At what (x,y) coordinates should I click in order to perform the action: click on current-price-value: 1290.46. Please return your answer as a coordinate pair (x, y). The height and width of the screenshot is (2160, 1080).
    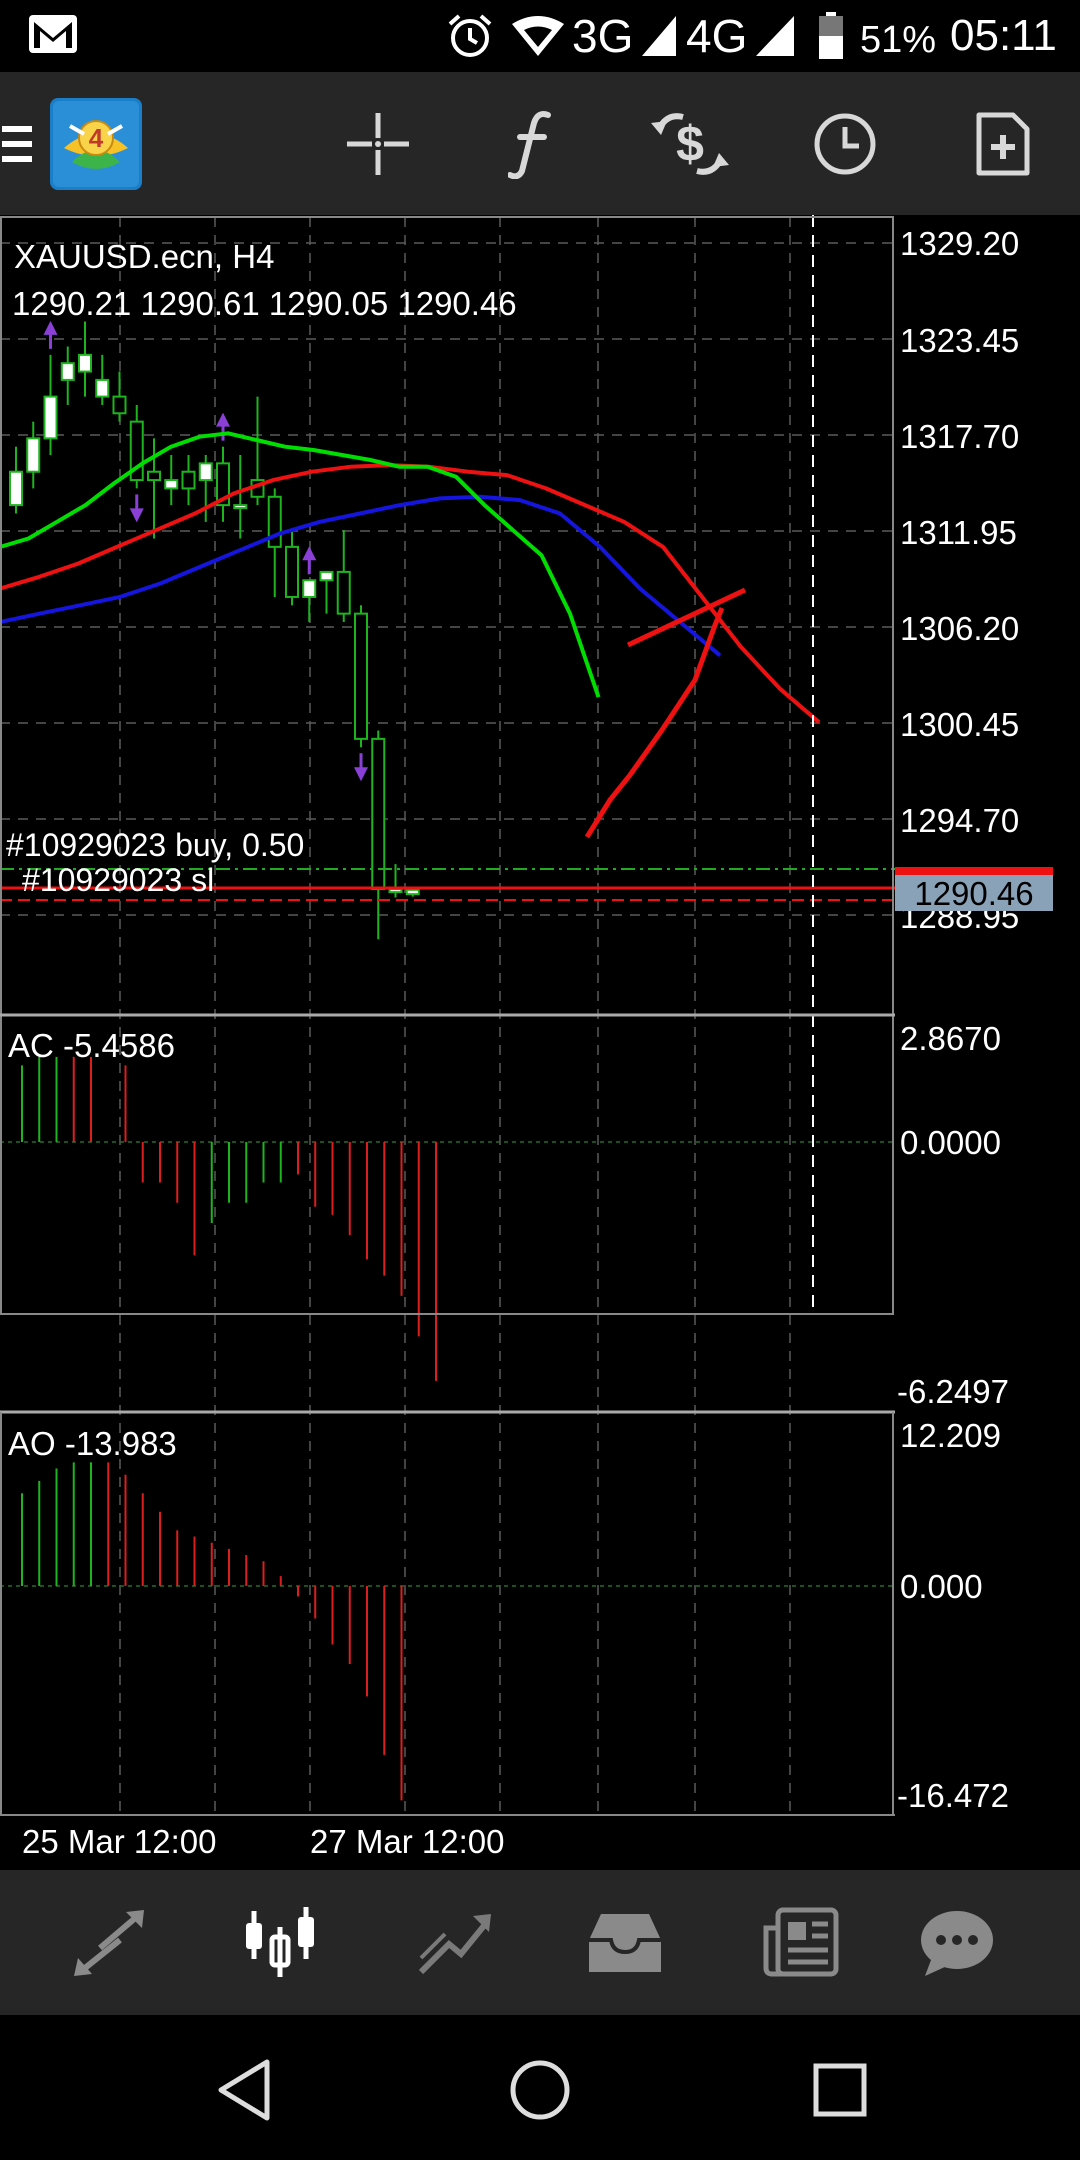
    Looking at the image, I should click on (973, 893).